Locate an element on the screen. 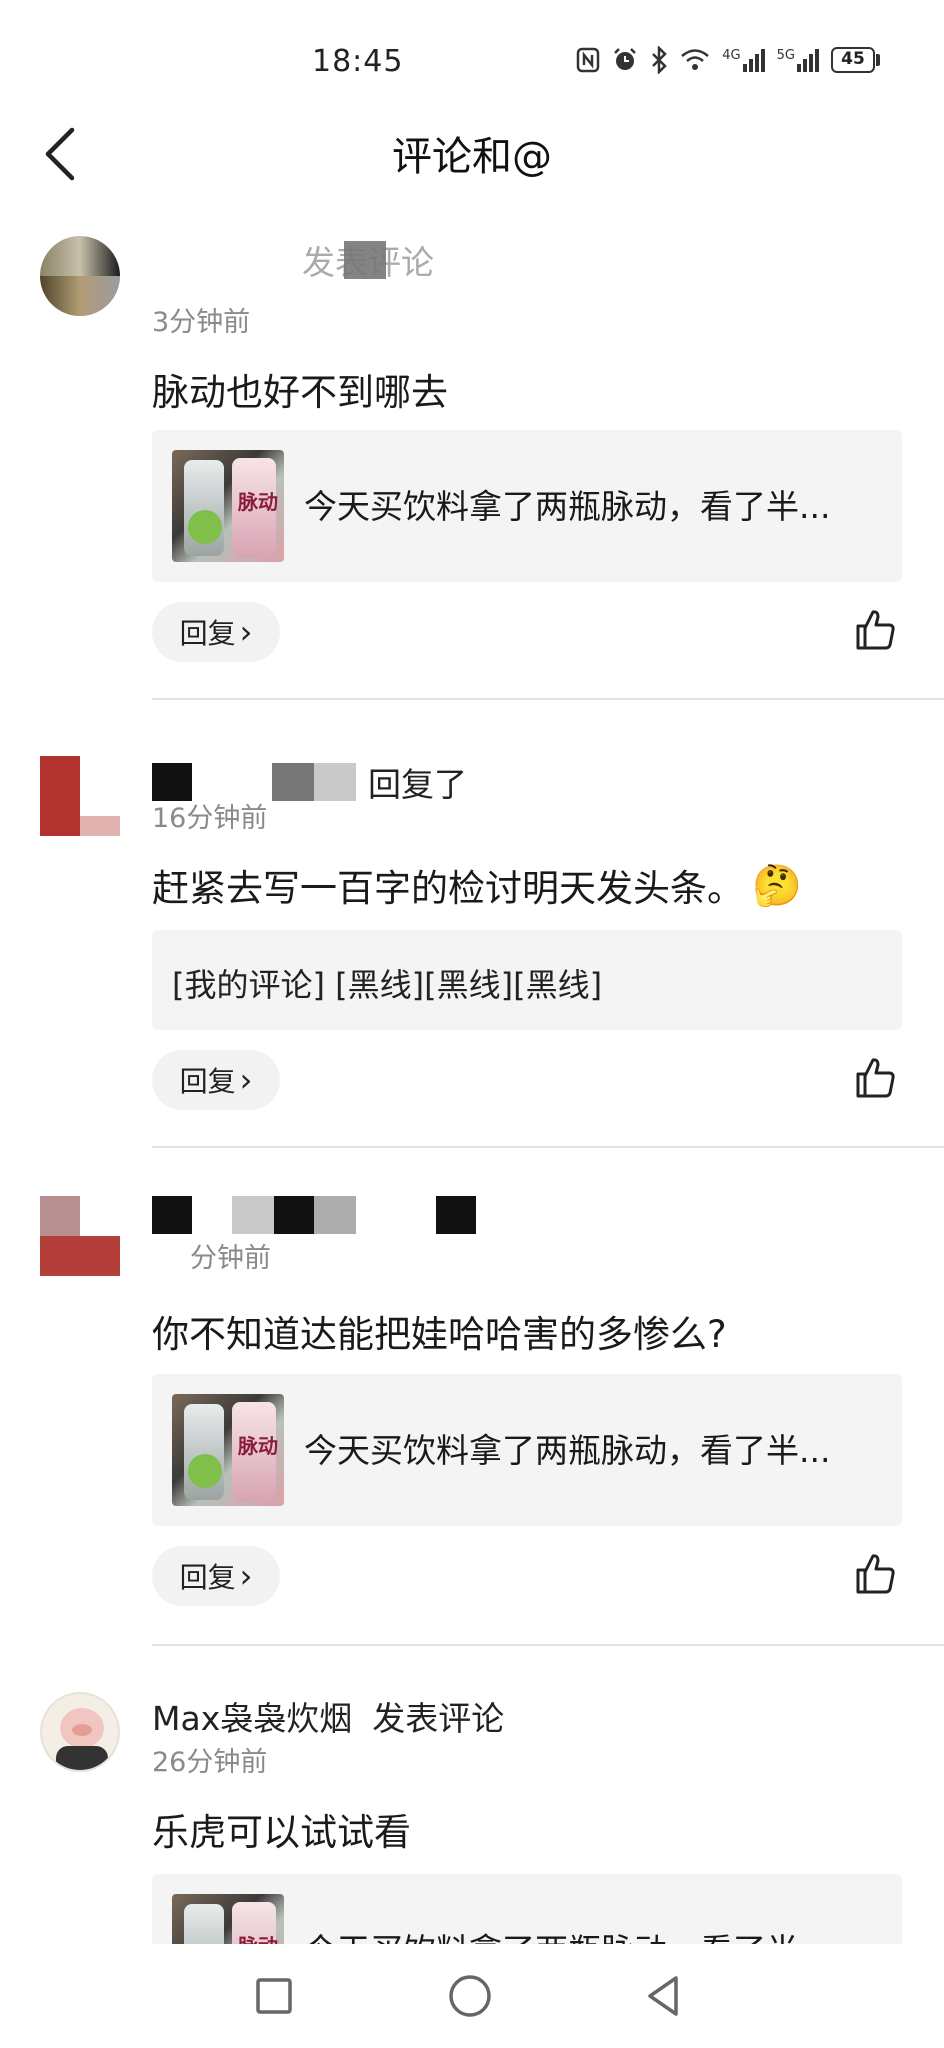  system-nav-bar is located at coordinates (472, 1996).